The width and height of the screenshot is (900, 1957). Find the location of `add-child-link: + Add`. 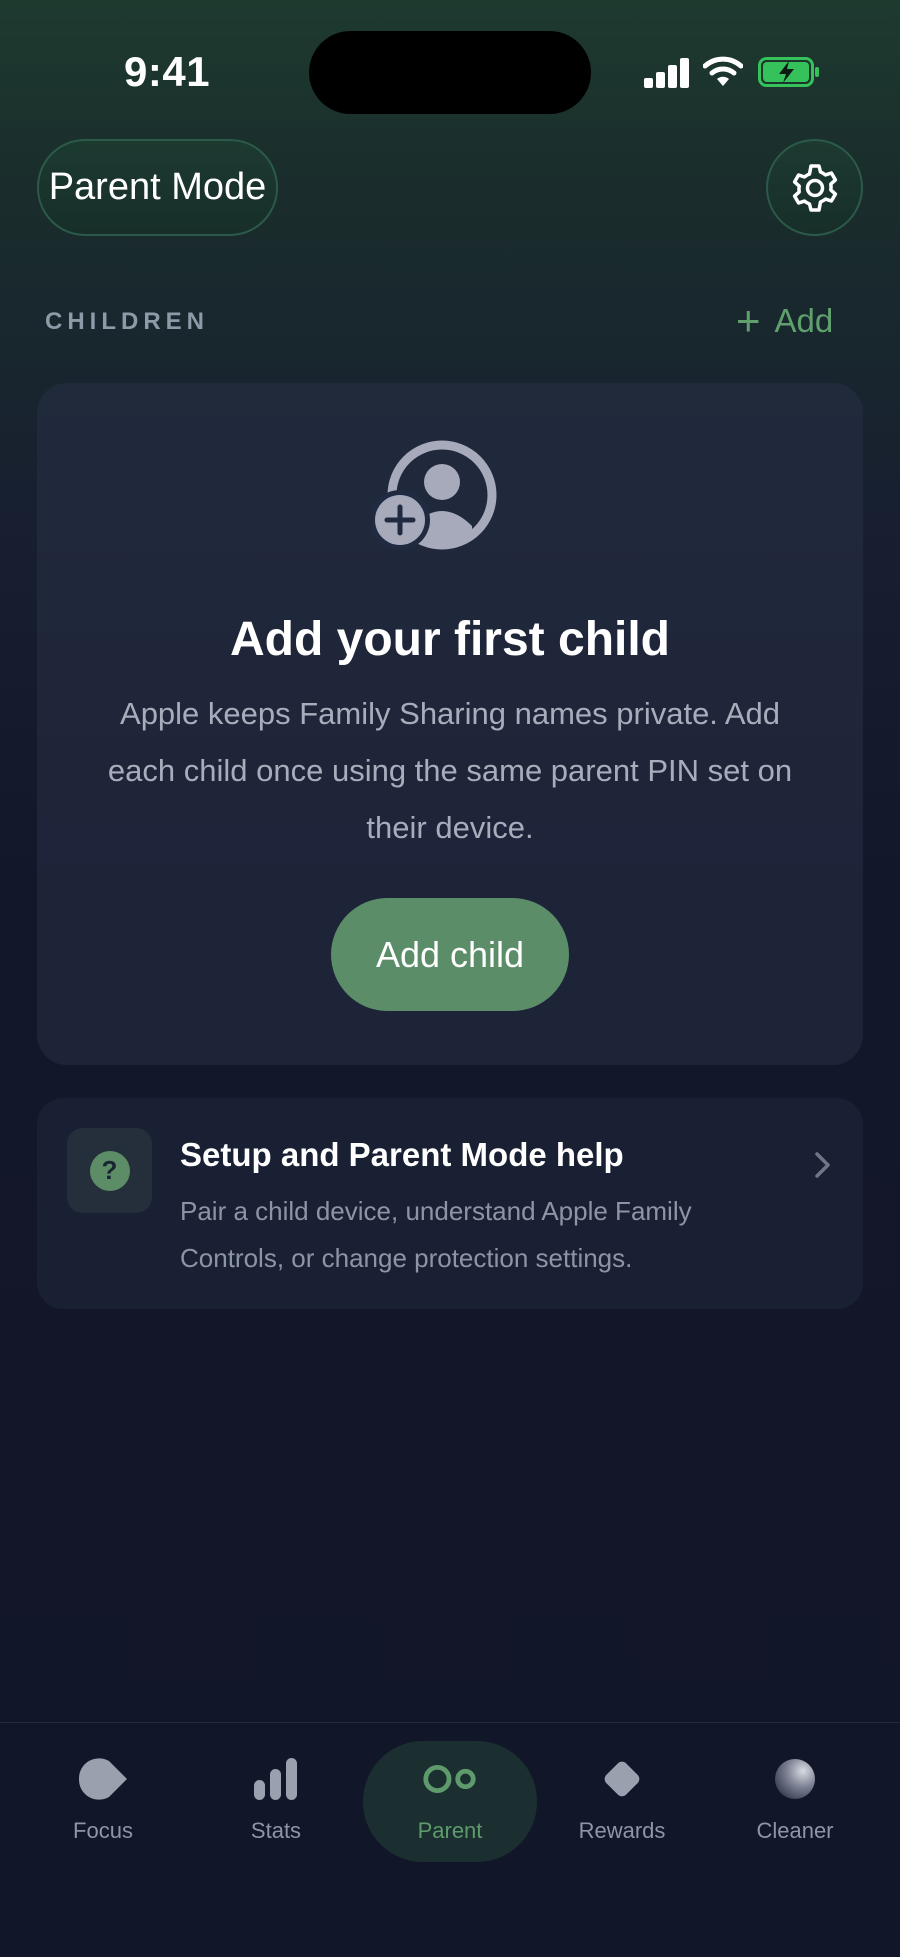

add-child-link: + Add is located at coordinates (784, 321).